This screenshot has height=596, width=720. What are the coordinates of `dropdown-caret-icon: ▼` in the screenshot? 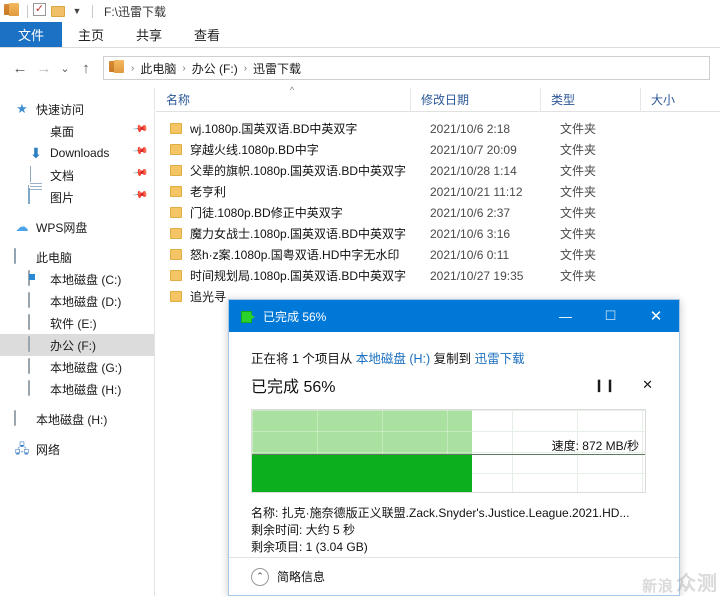 It's located at (77, 11).